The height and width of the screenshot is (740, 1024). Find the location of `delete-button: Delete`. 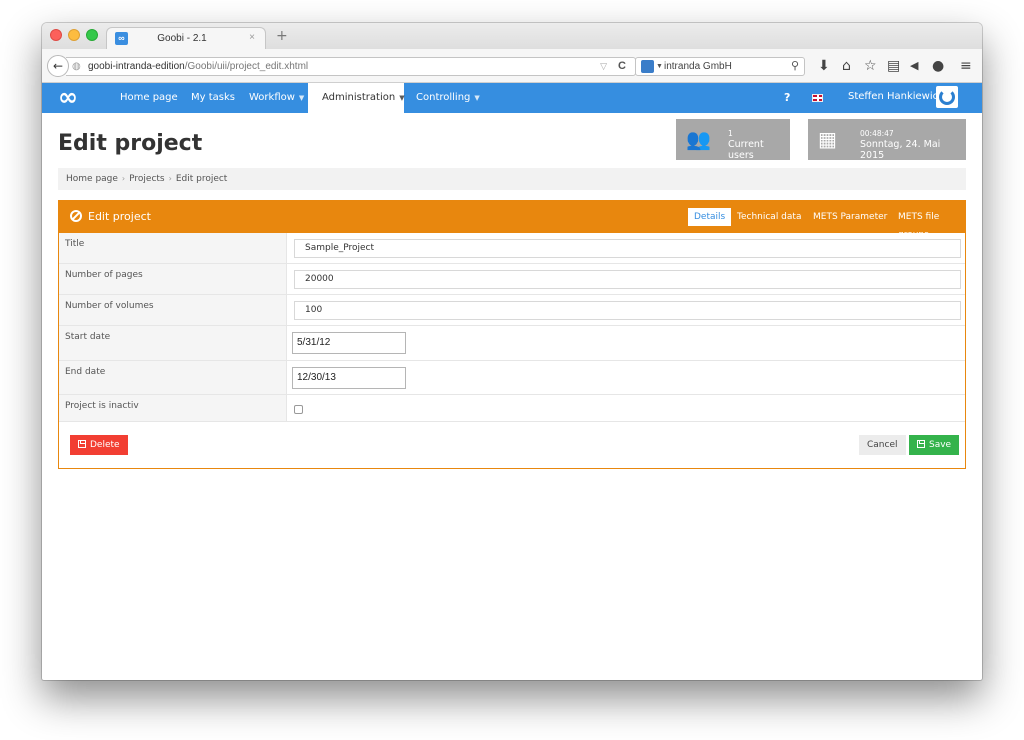

delete-button: Delete is located at coordinates (99, 445).